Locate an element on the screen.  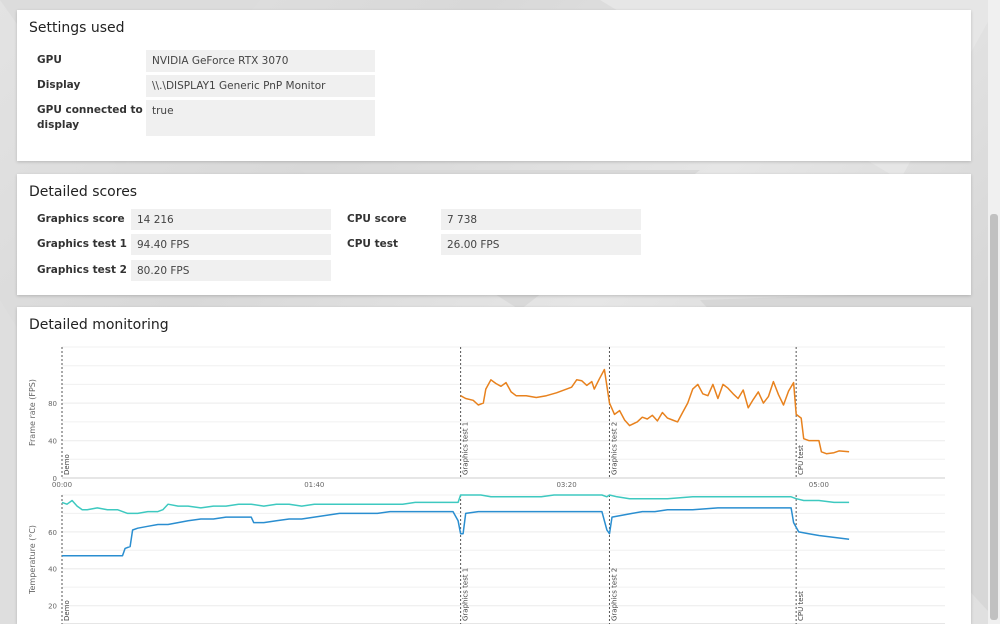
graphics-test1-label: Graphics test 1 is located at coordinates (82, 244).